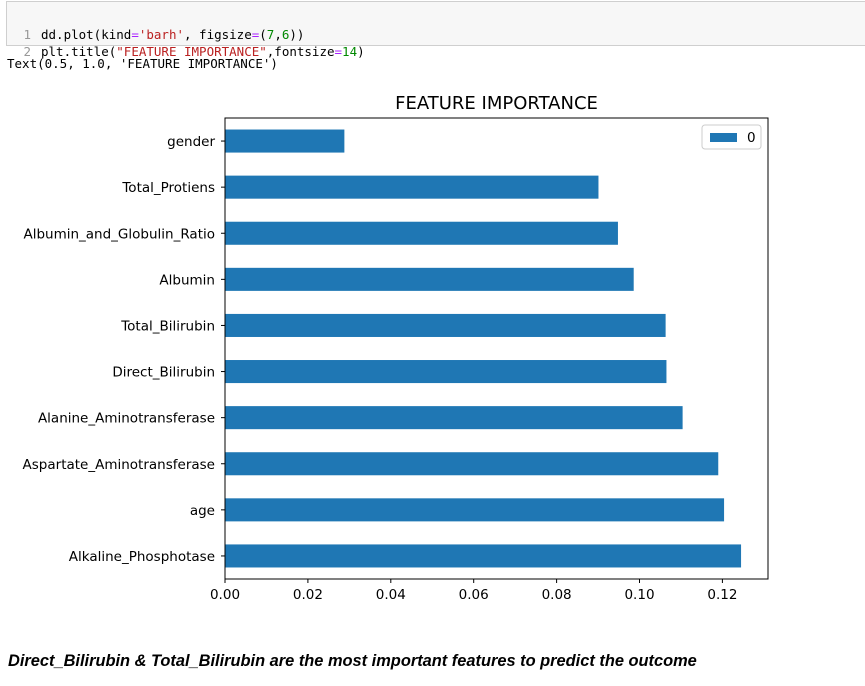 This screenshot has width=865, height=686. I want to click on code-token: dd.plot(kind, so click(86, 34).